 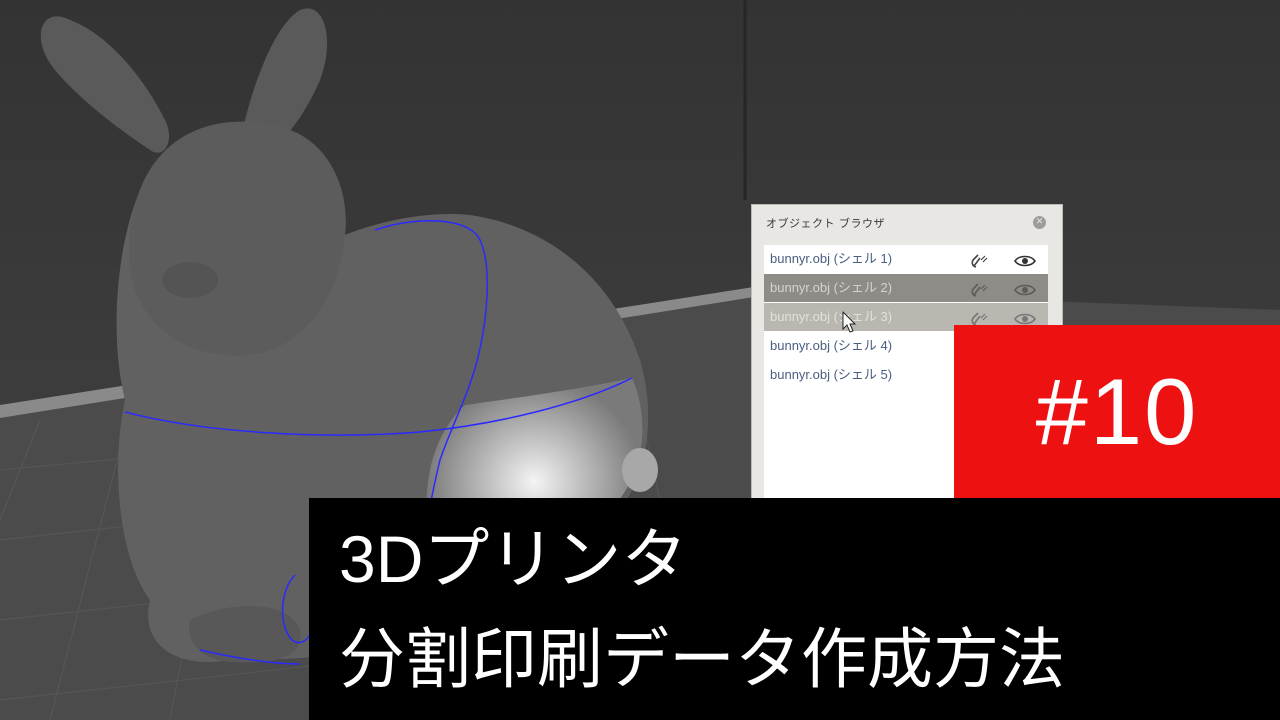 What do you see at coordinates (831, 287) in the screenshot?
I see `list-item-label: bunnyr.obj (シェル 2)` at bounding box center [831, 287].